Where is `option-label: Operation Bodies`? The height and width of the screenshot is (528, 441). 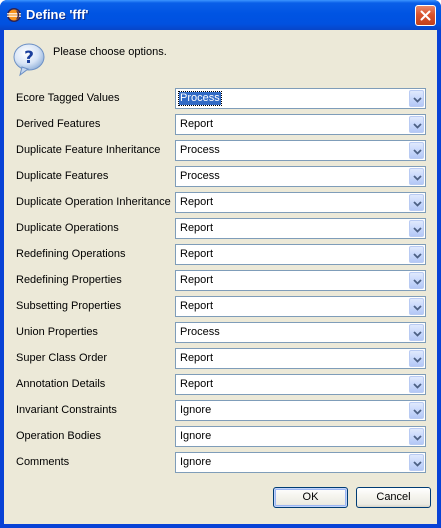
option-label: Operation Bodies is located at coordinates (58, 436).